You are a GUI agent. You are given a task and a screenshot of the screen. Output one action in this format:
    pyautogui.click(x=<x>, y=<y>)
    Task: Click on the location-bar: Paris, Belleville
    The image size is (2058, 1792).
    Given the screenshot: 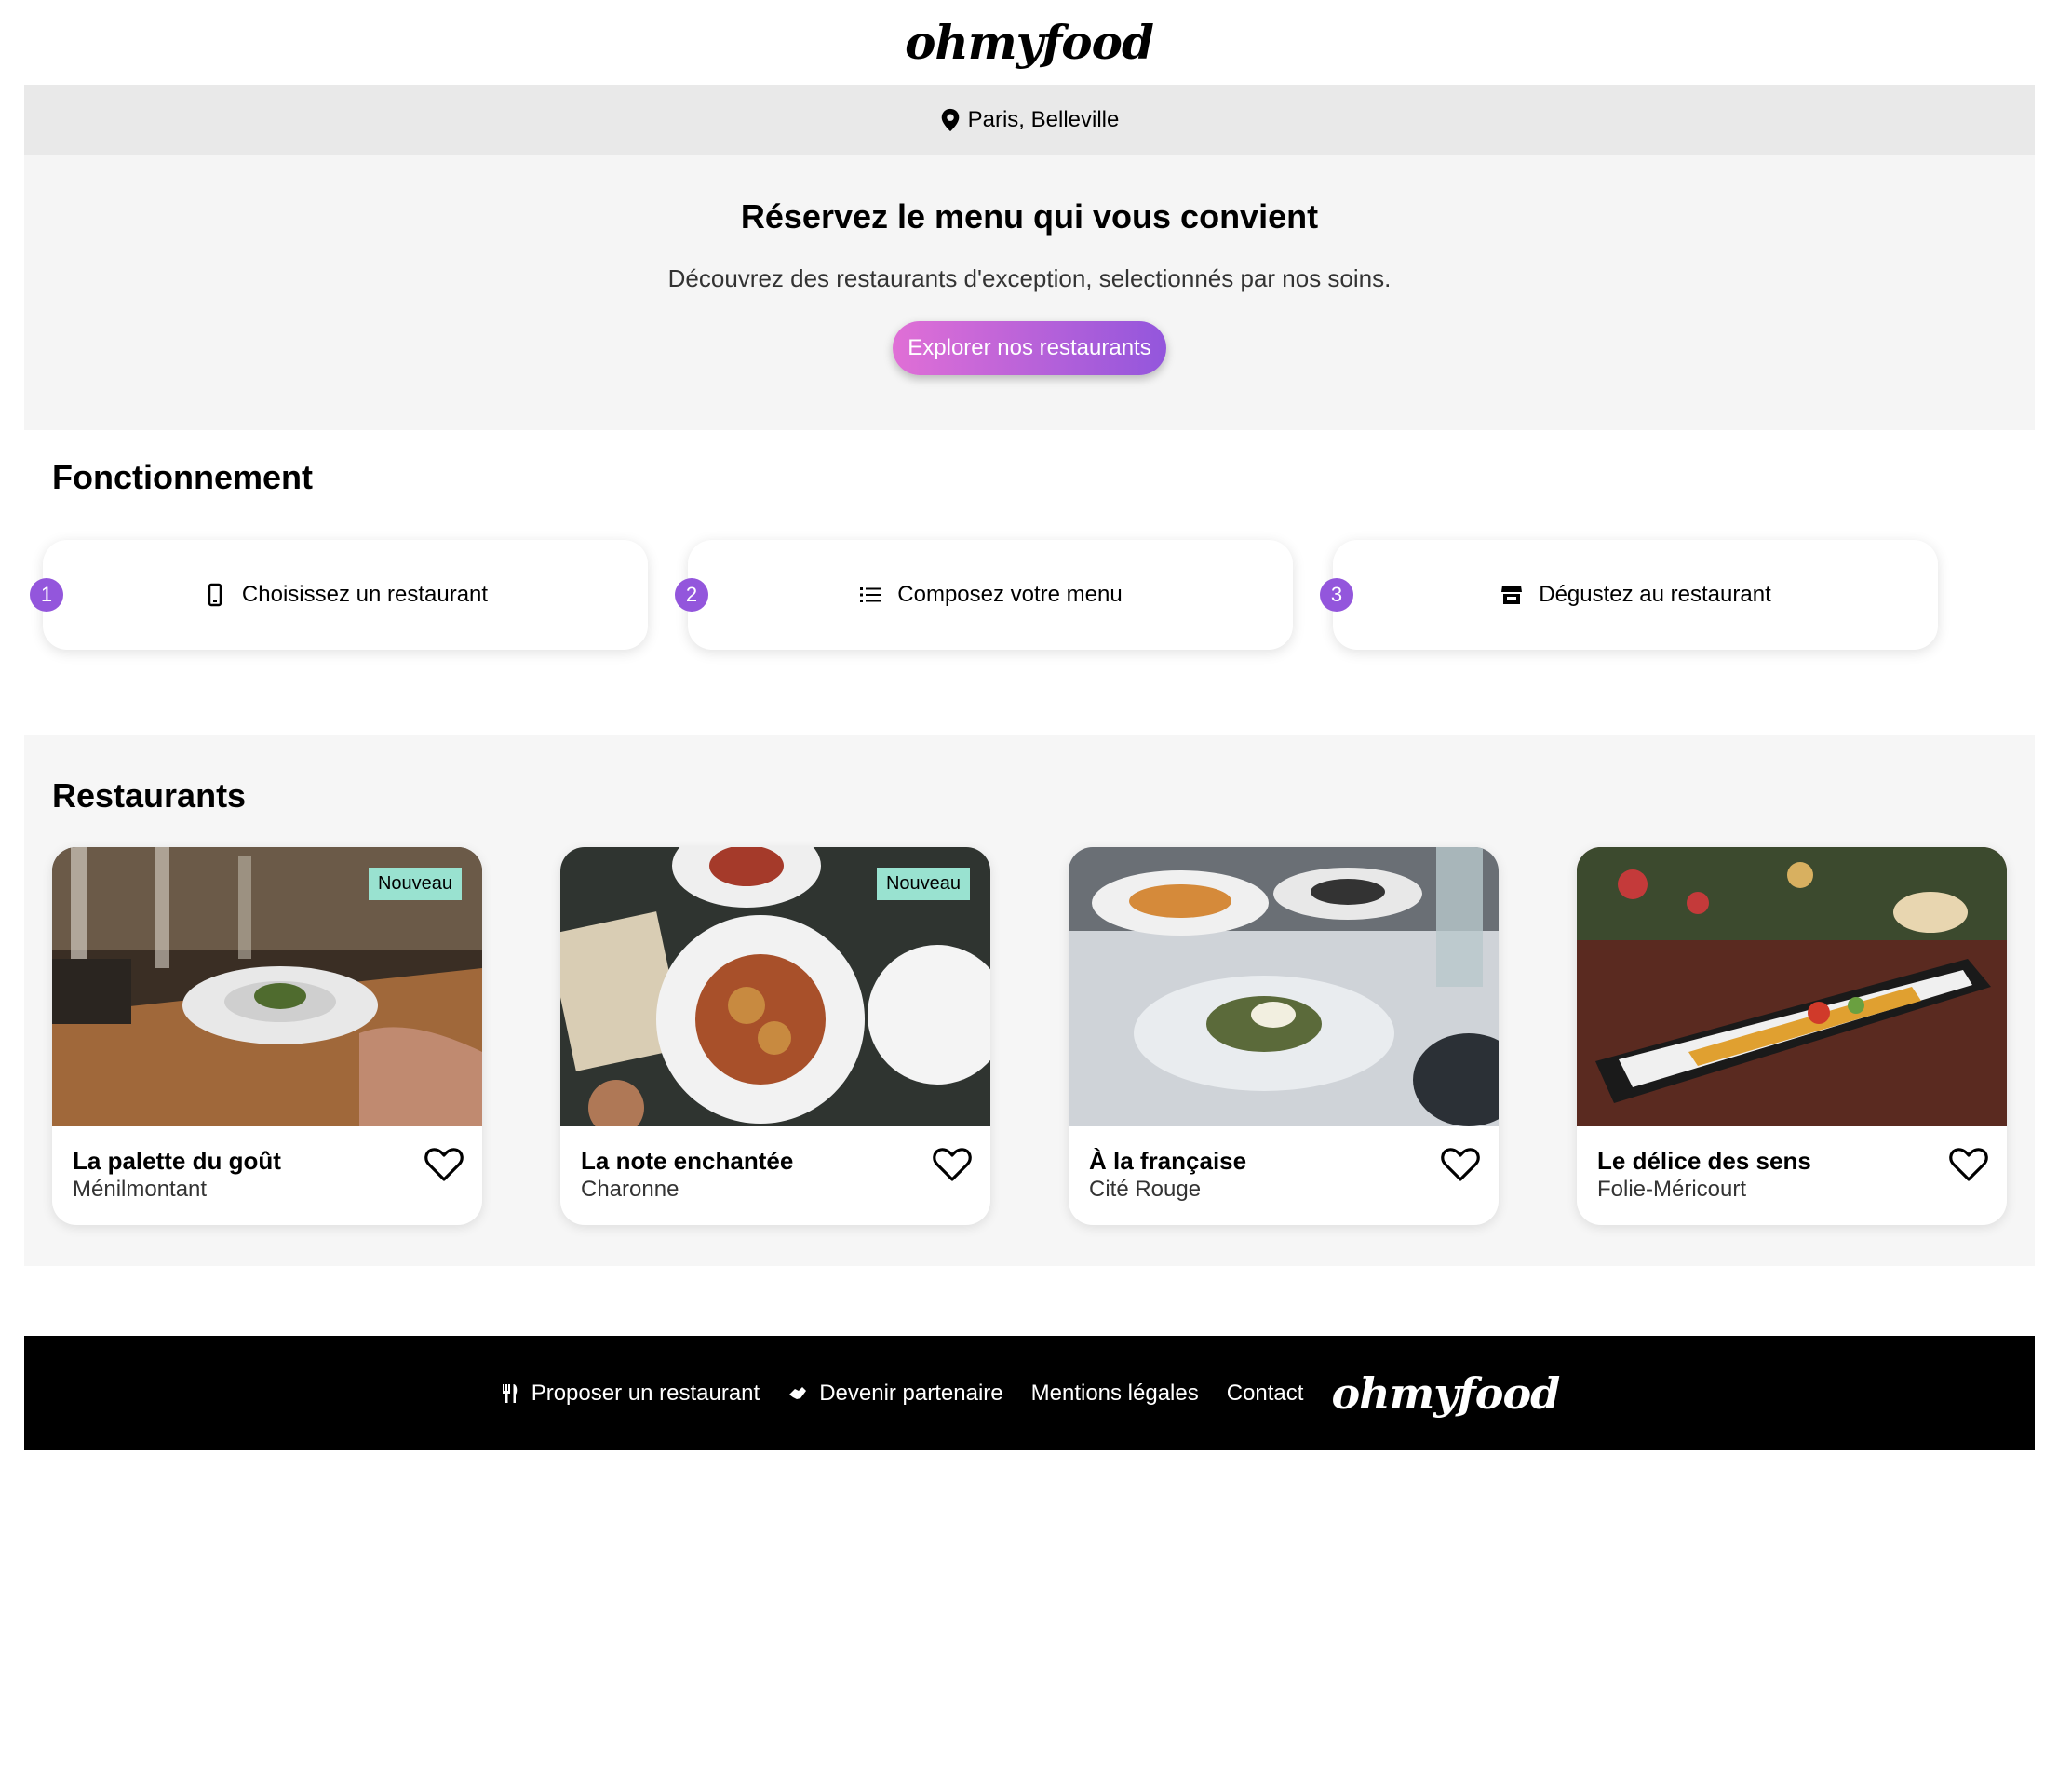 What is the action you would take?
    pyautogui.click(x=1029, y=120)
    